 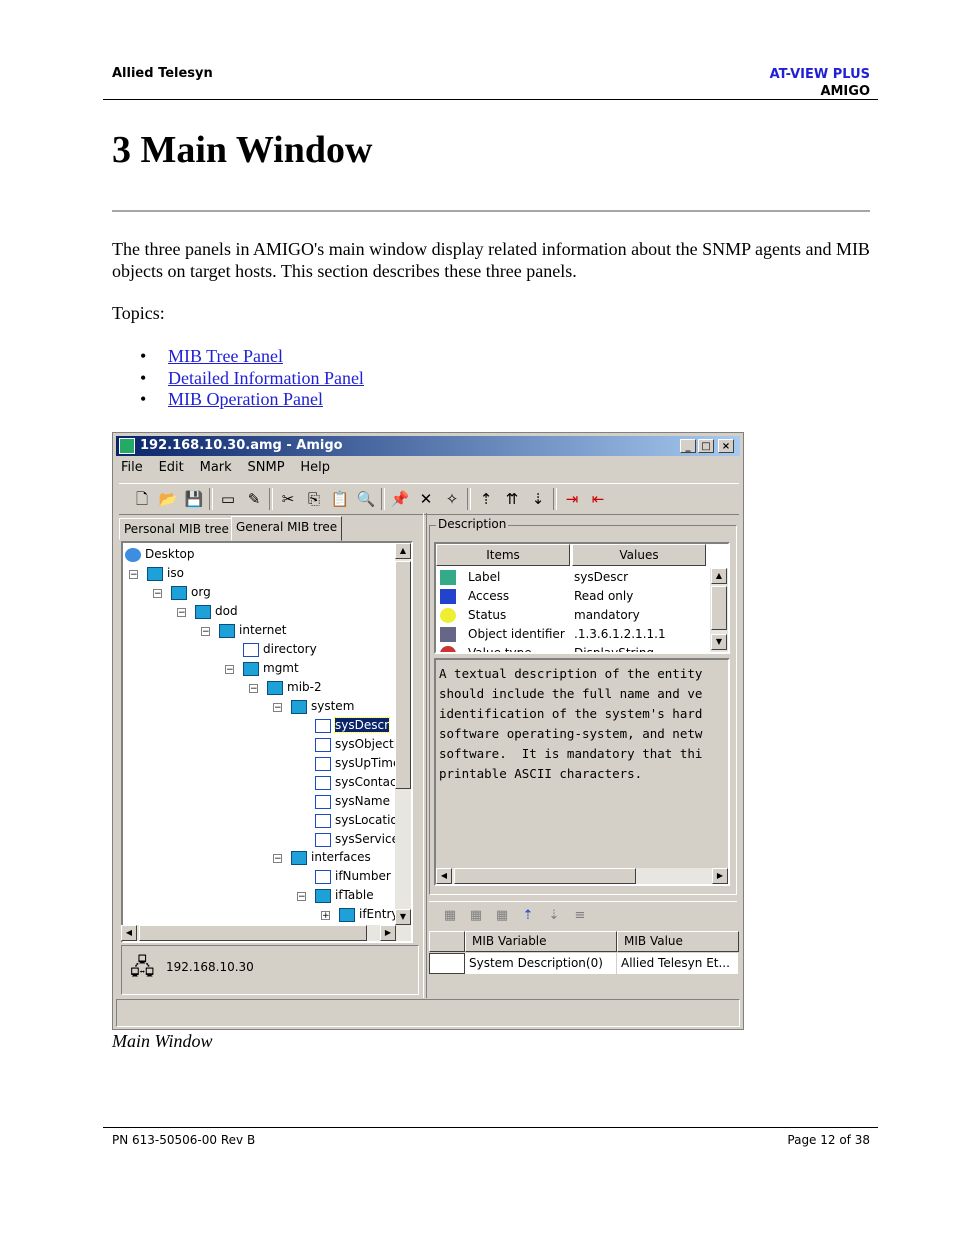 What do you see at coordinates (280, 649) in the screenshot?
I see `tree-node: directory` at bounding box center [280, 649].